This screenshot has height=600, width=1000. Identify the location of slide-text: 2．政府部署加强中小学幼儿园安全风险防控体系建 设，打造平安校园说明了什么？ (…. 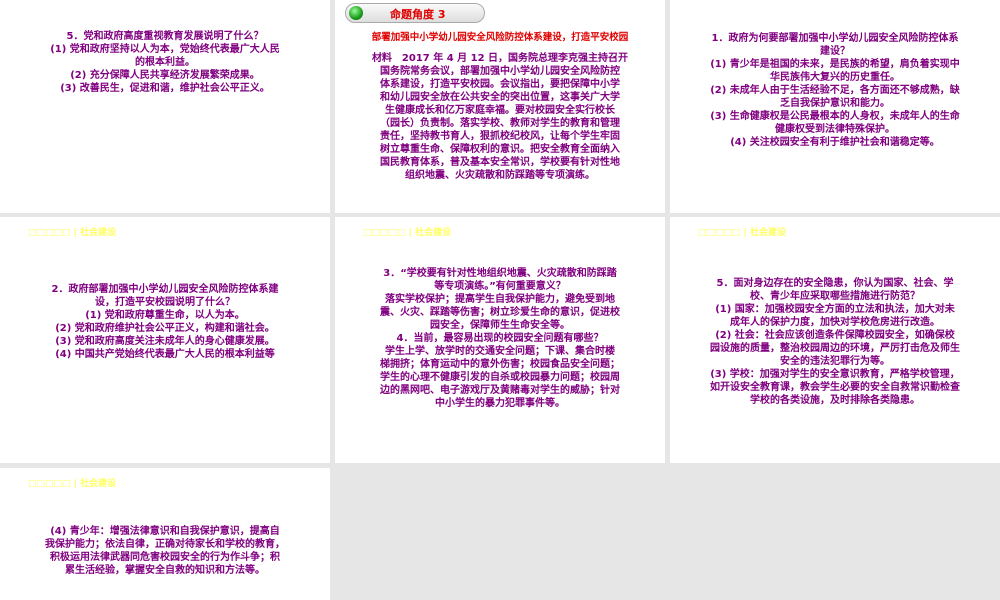
(165, 322).